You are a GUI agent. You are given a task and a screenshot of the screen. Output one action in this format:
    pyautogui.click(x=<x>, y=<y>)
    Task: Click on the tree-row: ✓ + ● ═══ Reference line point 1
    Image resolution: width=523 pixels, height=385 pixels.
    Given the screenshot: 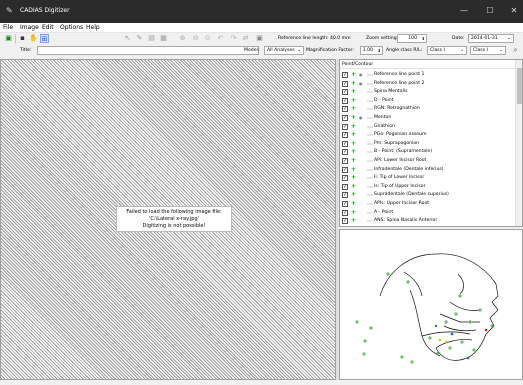 What is the action you would take?
    pyautogui.click(x=428, y=75)
    